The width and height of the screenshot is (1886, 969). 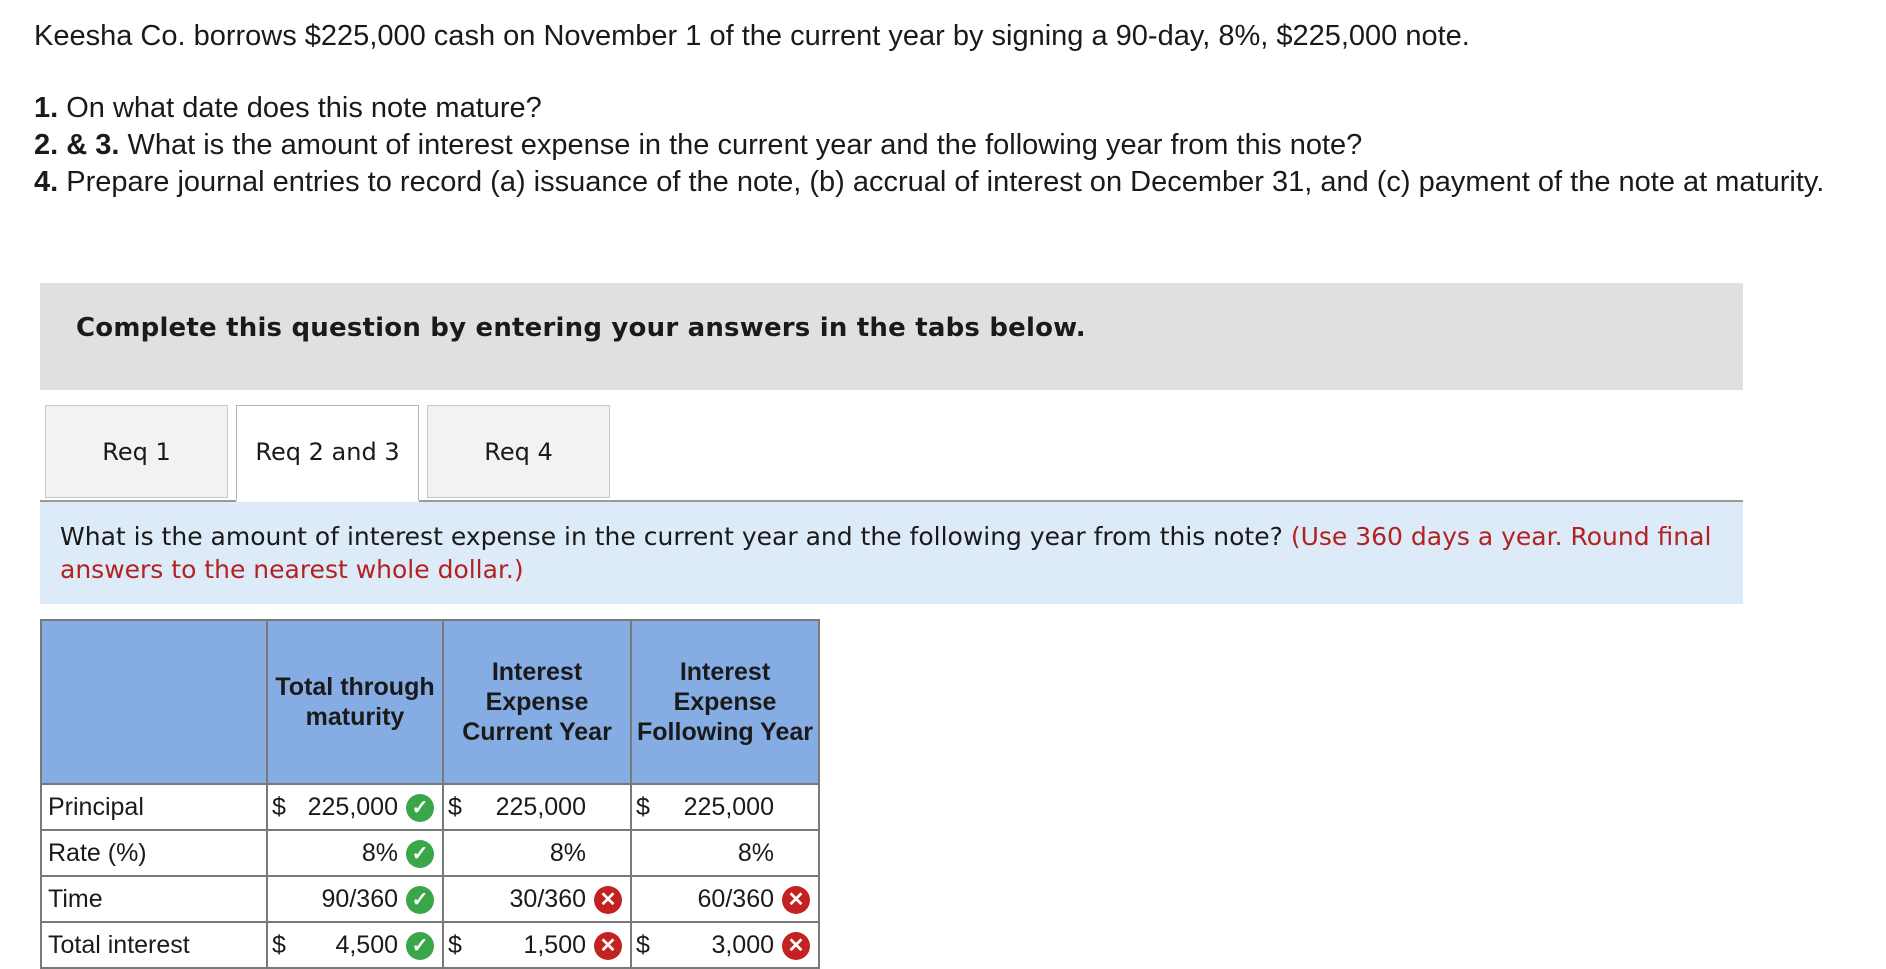 I want to click on principal-following-cell: $ 225,000, so click(x=725, y=807).